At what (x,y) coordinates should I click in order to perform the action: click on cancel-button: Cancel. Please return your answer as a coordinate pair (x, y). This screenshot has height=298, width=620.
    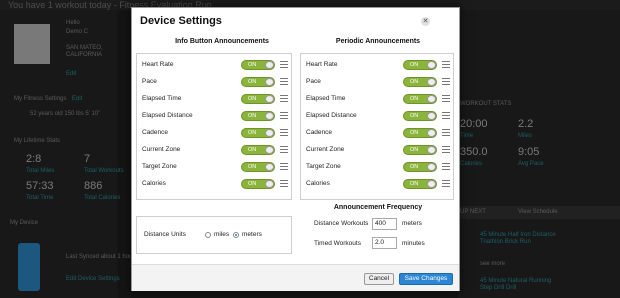
    Looking at the image, I should click on (379, 279).